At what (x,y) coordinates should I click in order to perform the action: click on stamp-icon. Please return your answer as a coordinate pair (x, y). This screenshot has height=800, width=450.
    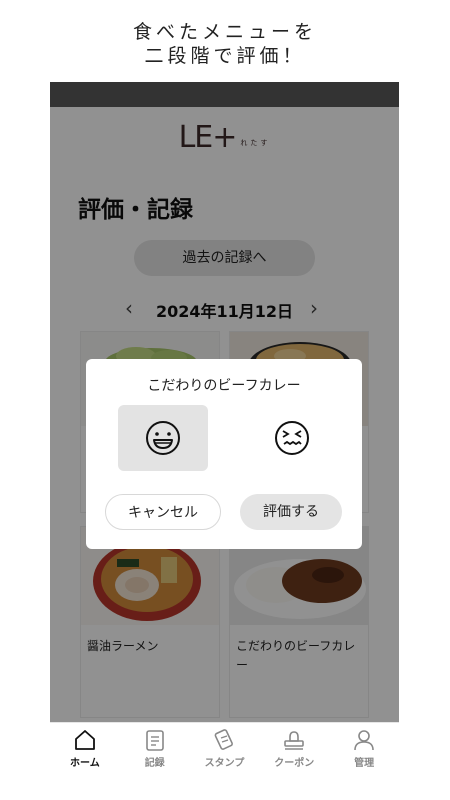
    Looking at the image, I should click on (224, 739).